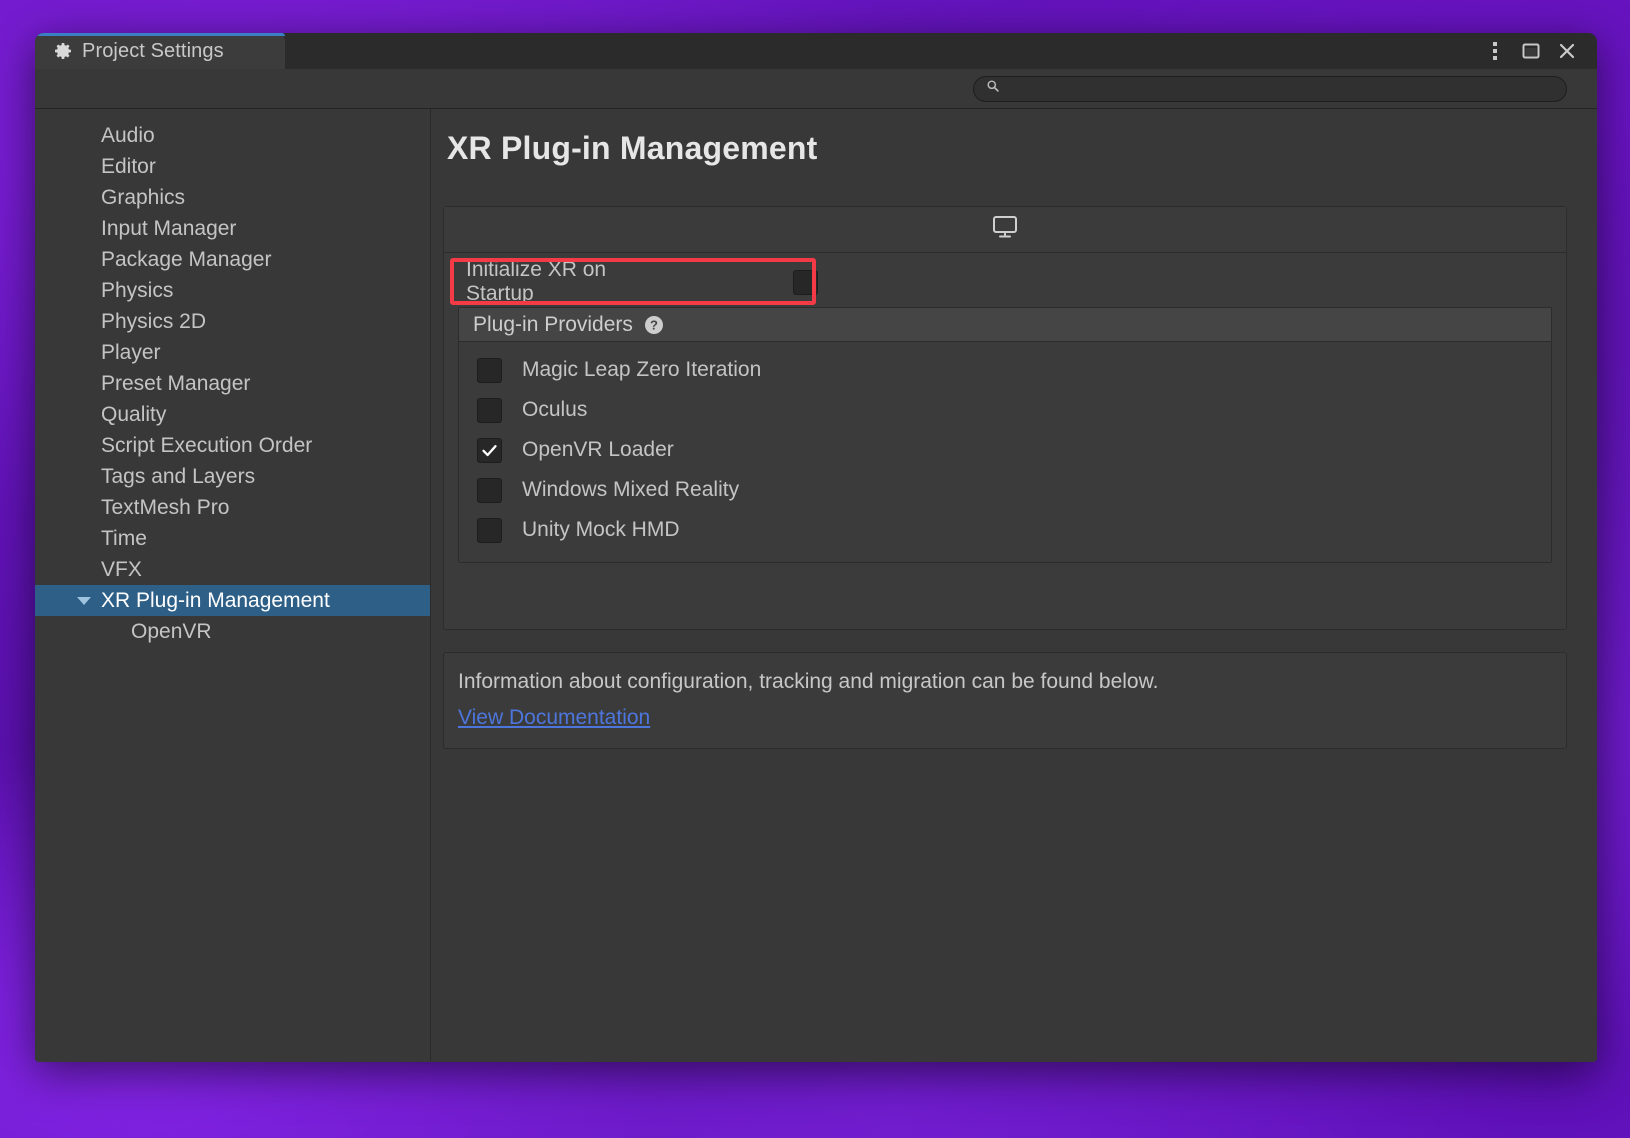 The width and height of the screenshot is (1630, 1138). I want to click on search-icon, so click(993, 88).